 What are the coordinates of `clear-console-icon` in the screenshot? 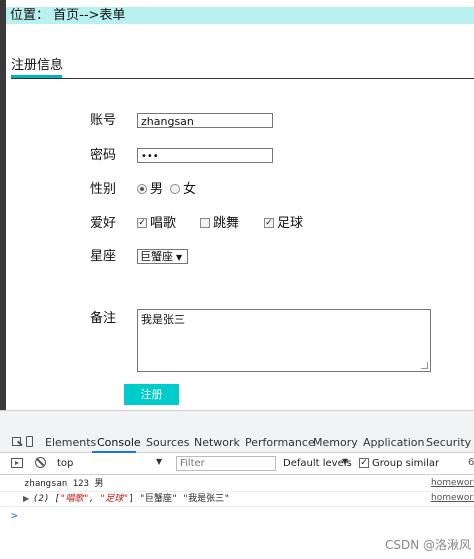 It's located at (40, 462).